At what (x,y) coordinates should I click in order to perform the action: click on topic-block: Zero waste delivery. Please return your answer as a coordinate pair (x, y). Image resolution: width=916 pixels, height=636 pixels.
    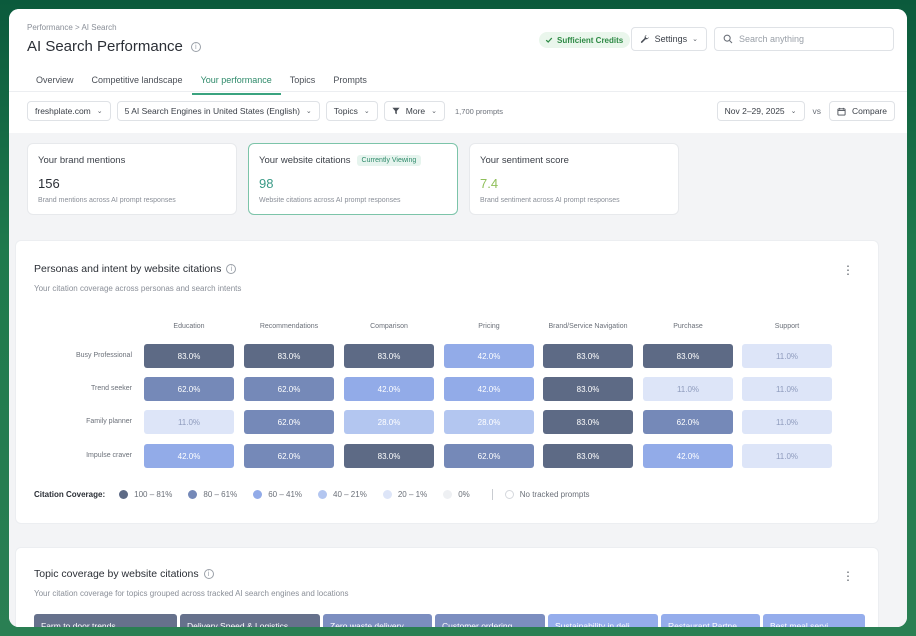
    Looking at the image, I should click on (377, 620).